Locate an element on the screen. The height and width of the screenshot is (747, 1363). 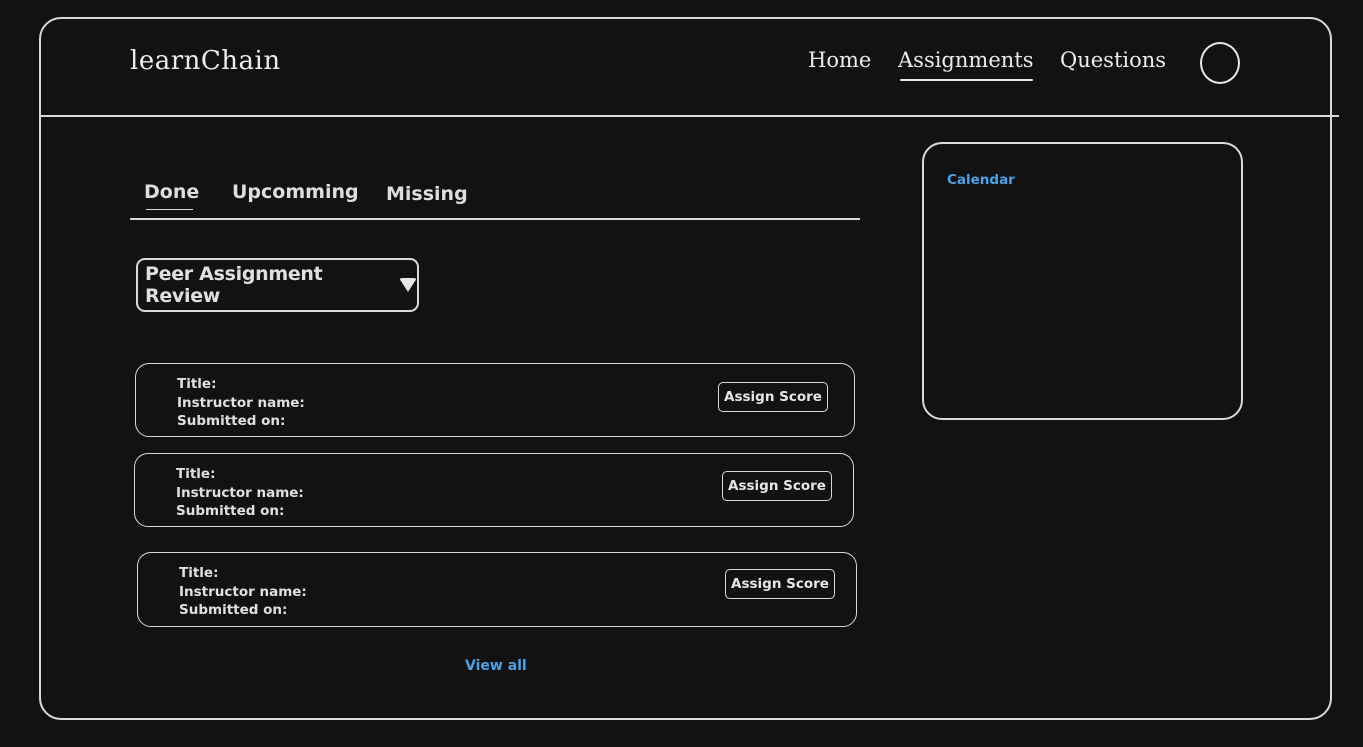
avatar is located at coordinates (1220, 63).